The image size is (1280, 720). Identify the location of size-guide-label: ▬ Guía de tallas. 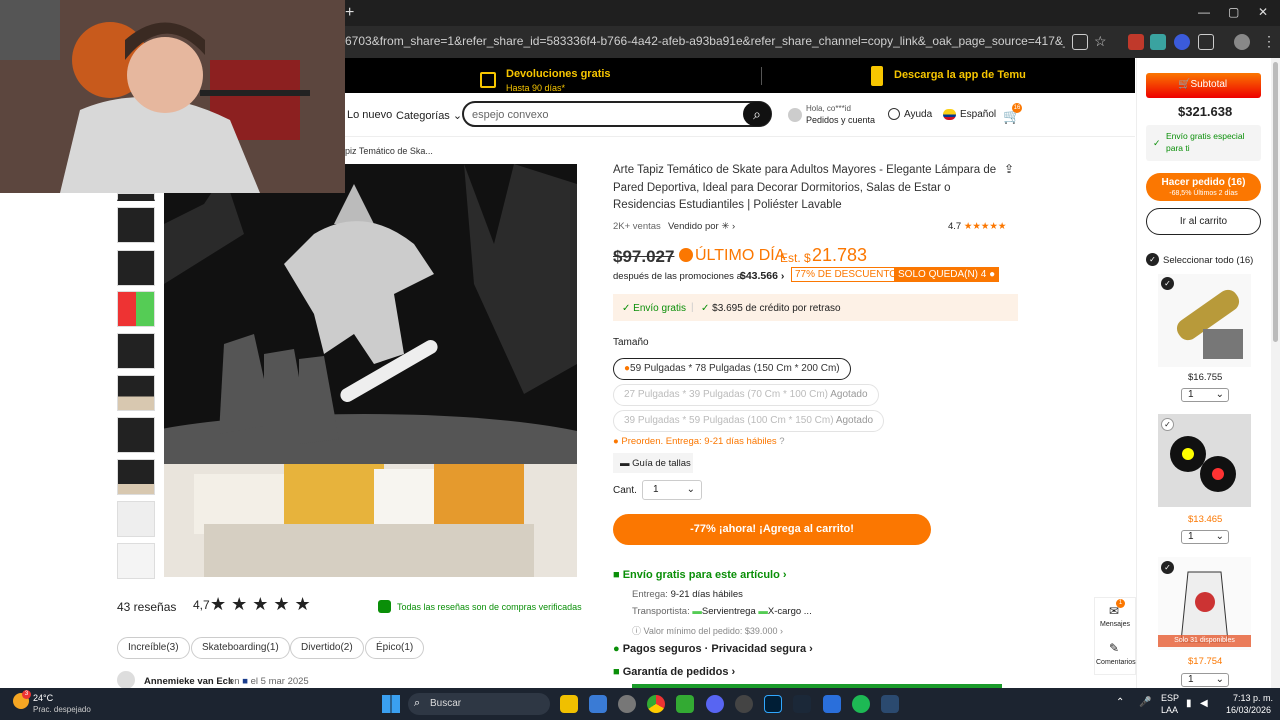
(655, 463).